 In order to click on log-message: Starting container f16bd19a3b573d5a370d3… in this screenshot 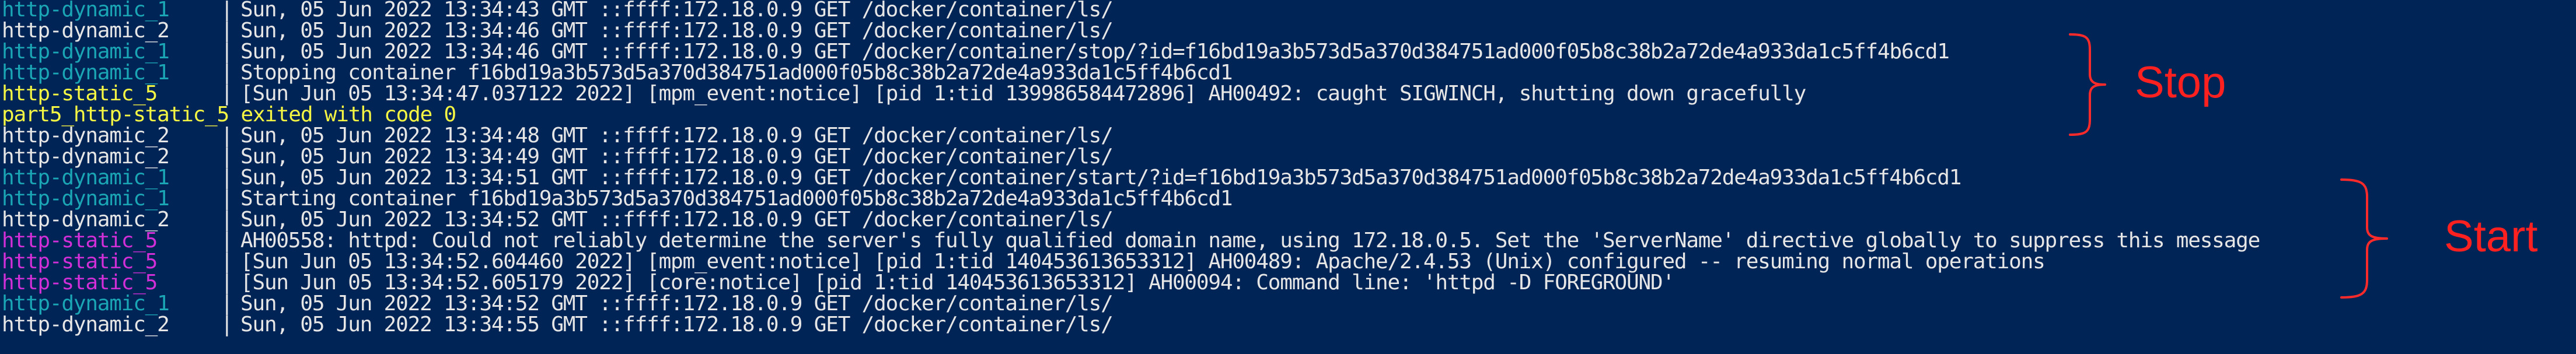, I will do `click(736, 199)`.